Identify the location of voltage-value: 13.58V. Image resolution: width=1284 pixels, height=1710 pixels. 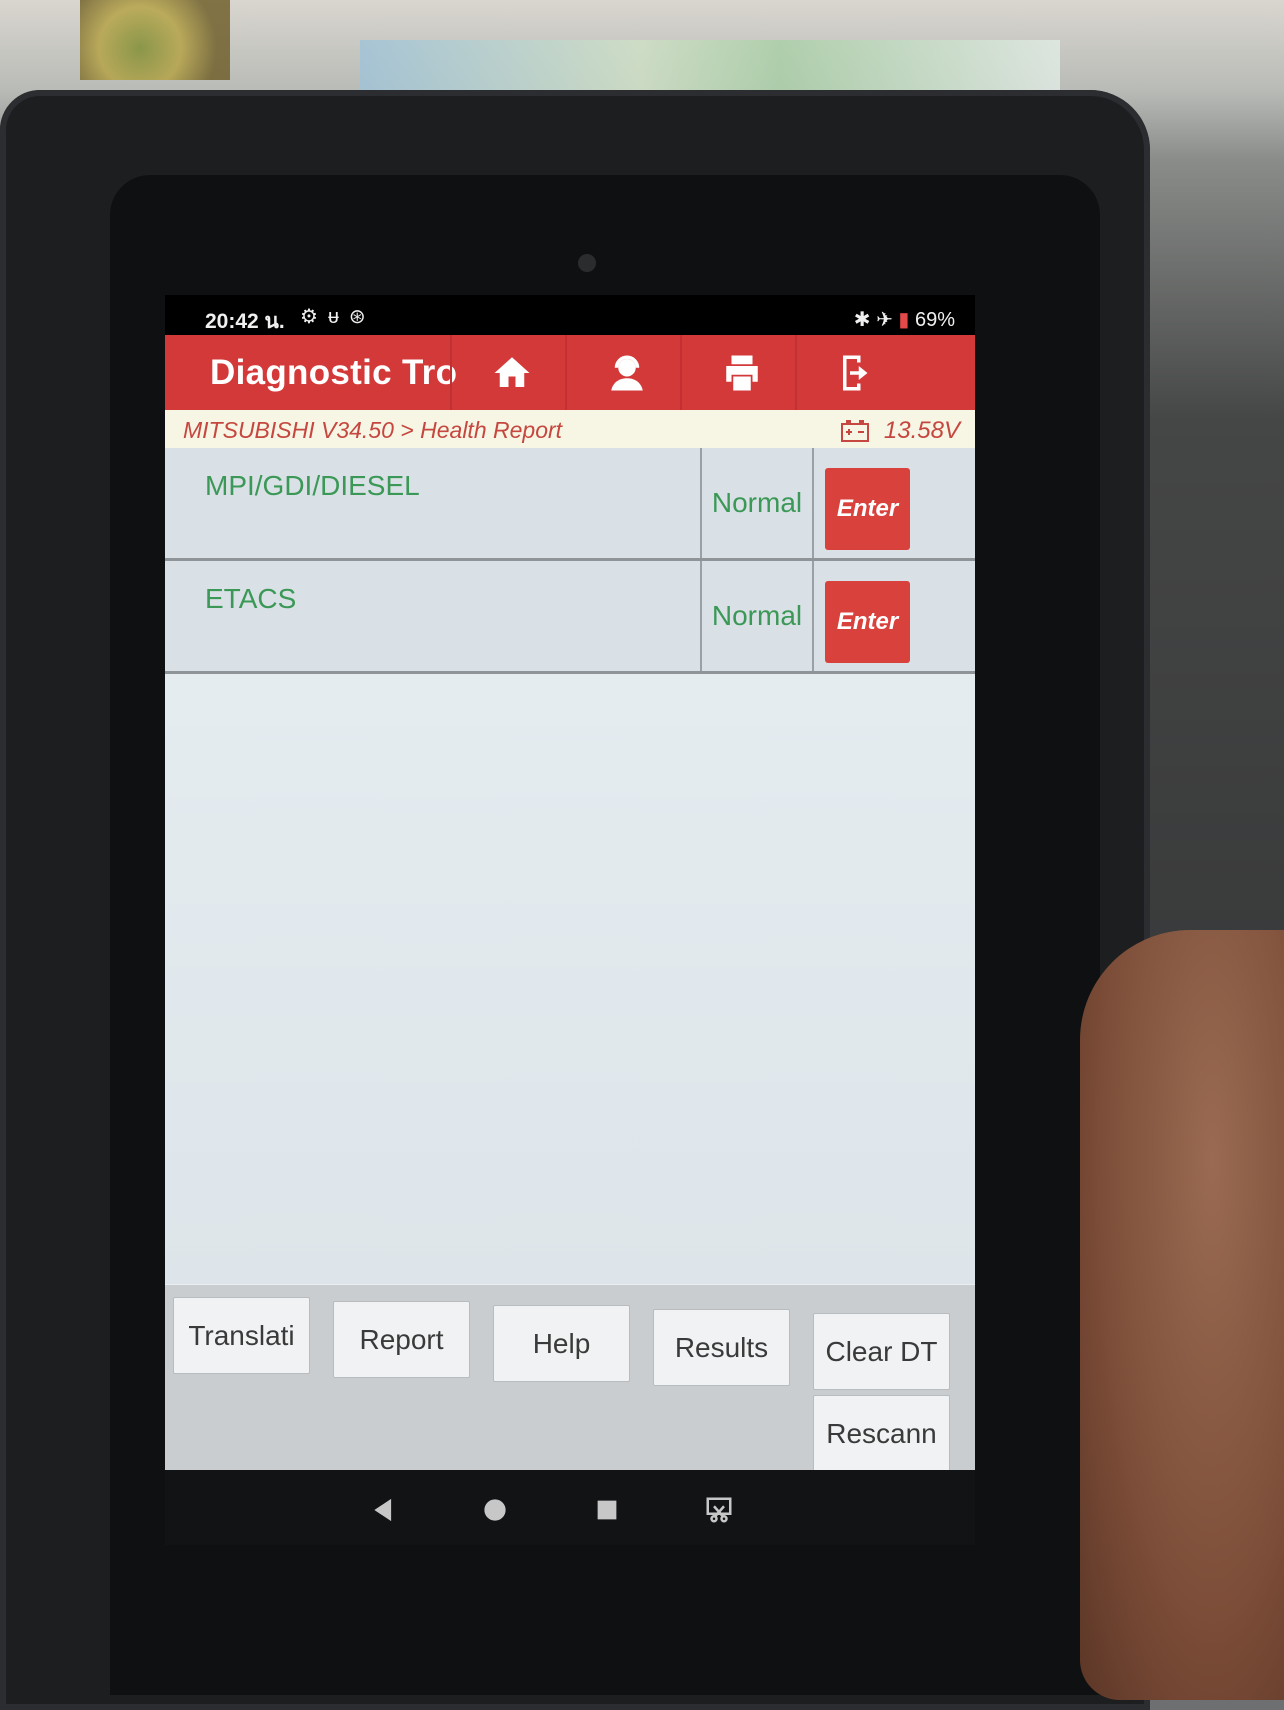
(921, 430).